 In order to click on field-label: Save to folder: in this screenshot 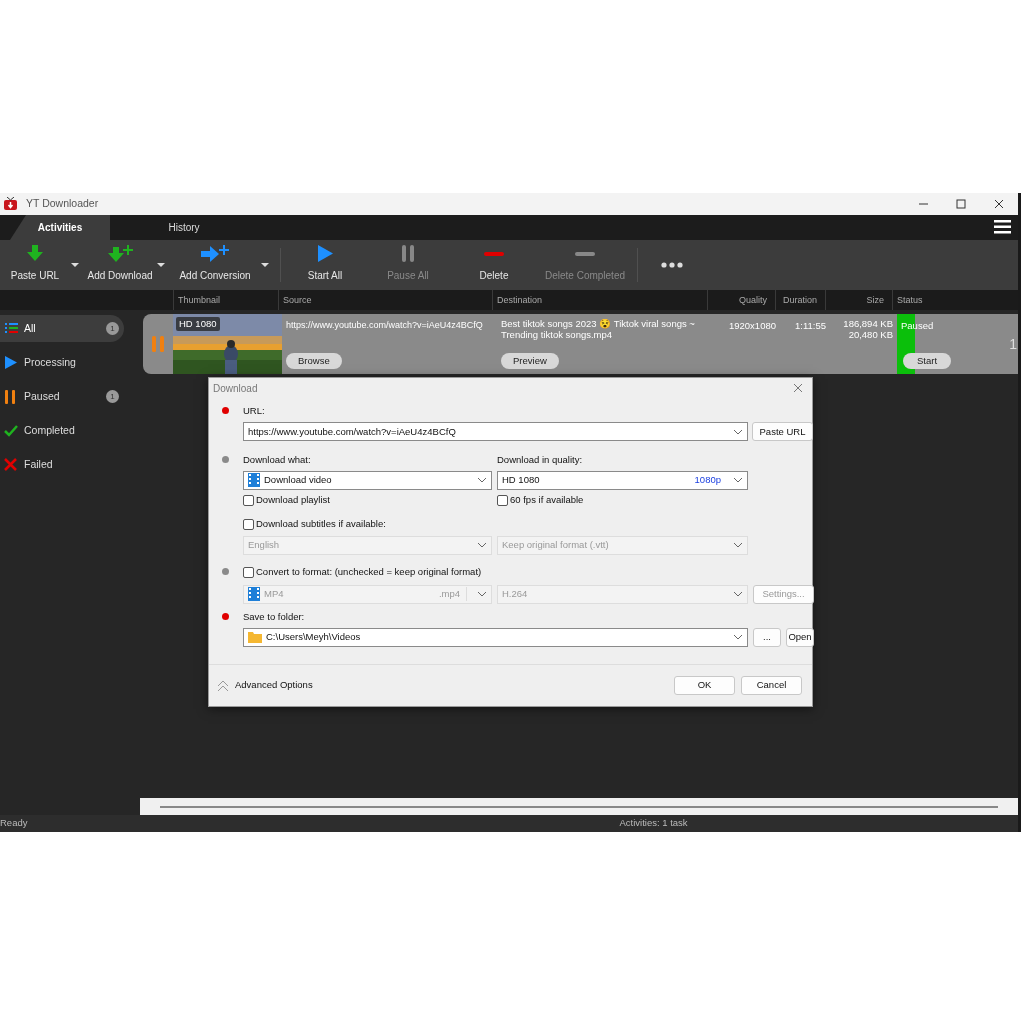, I will do `click(274, 616)`.